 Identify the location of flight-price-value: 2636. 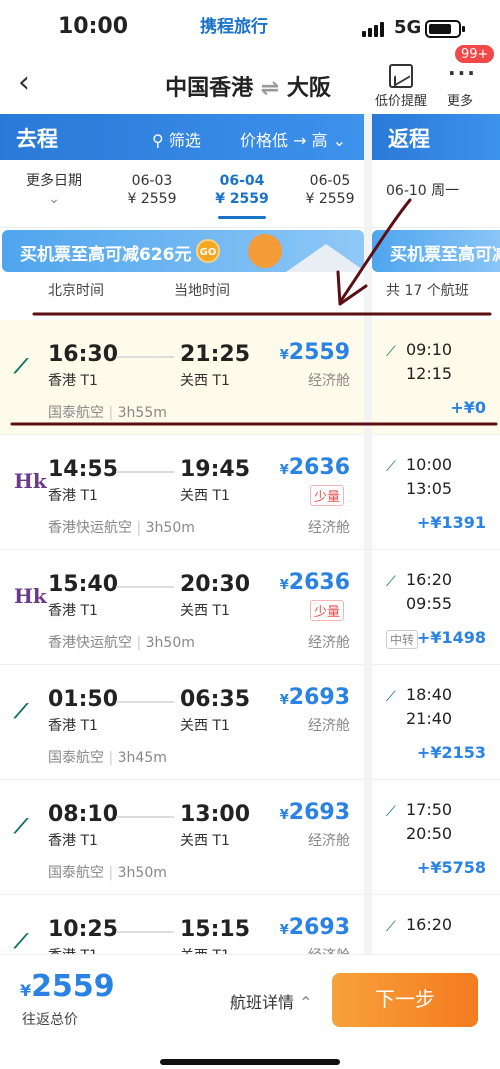
(319, 467).